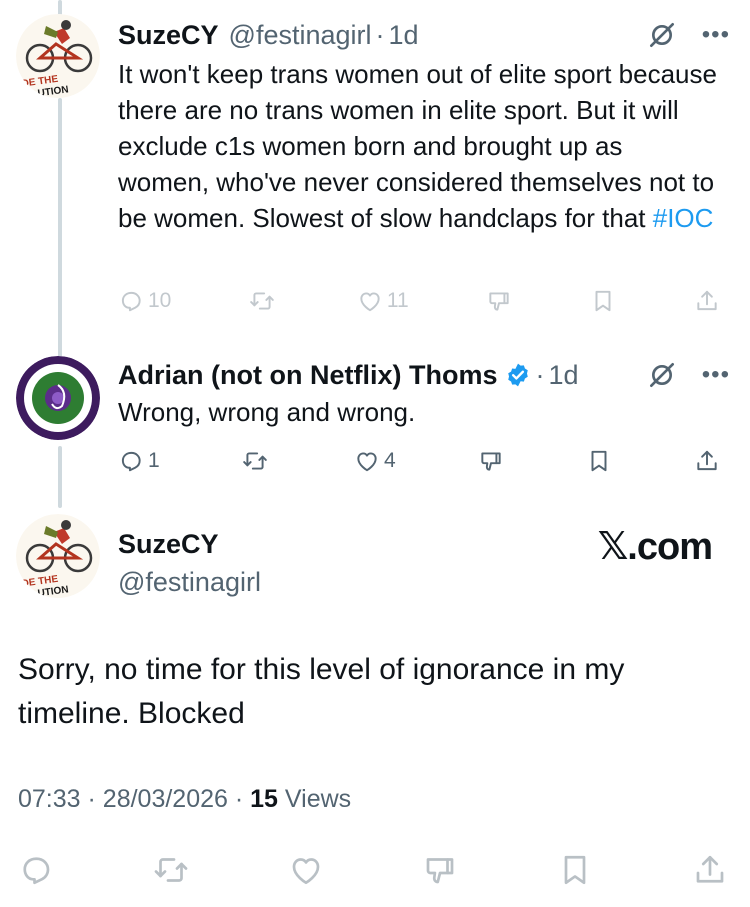 The width and height of the screenshot is (750, 907). I want to click on like-count: 4, so click(389, 460).